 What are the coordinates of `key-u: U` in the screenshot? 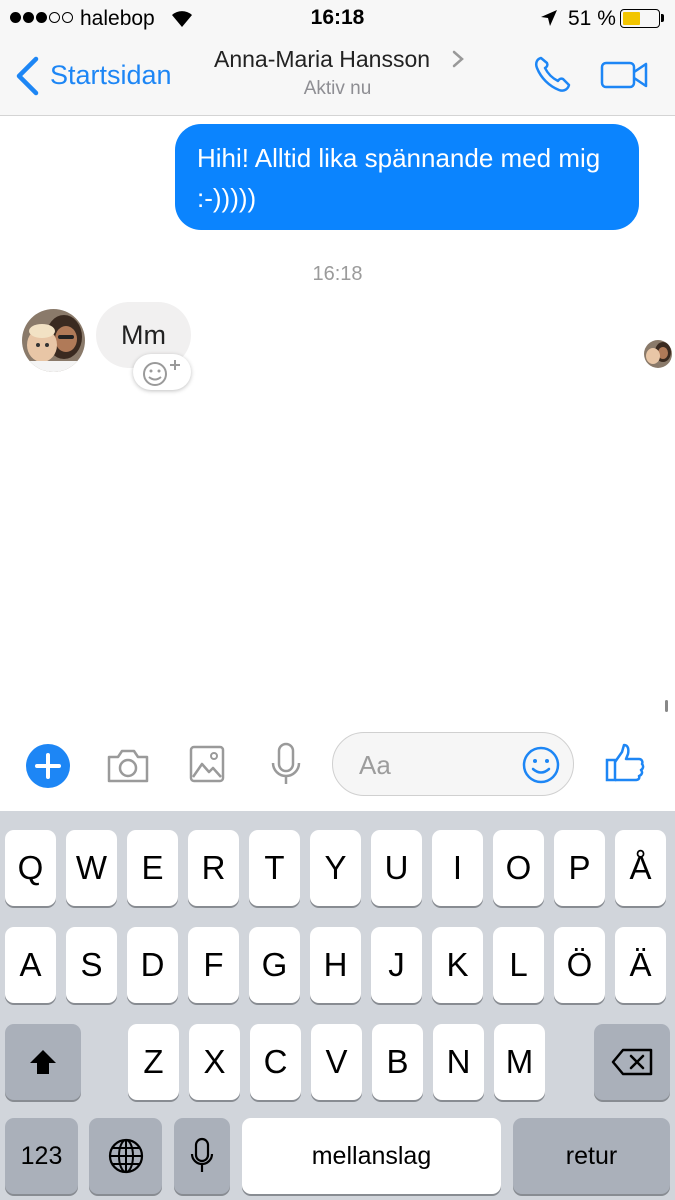 It's located at (396, 868).